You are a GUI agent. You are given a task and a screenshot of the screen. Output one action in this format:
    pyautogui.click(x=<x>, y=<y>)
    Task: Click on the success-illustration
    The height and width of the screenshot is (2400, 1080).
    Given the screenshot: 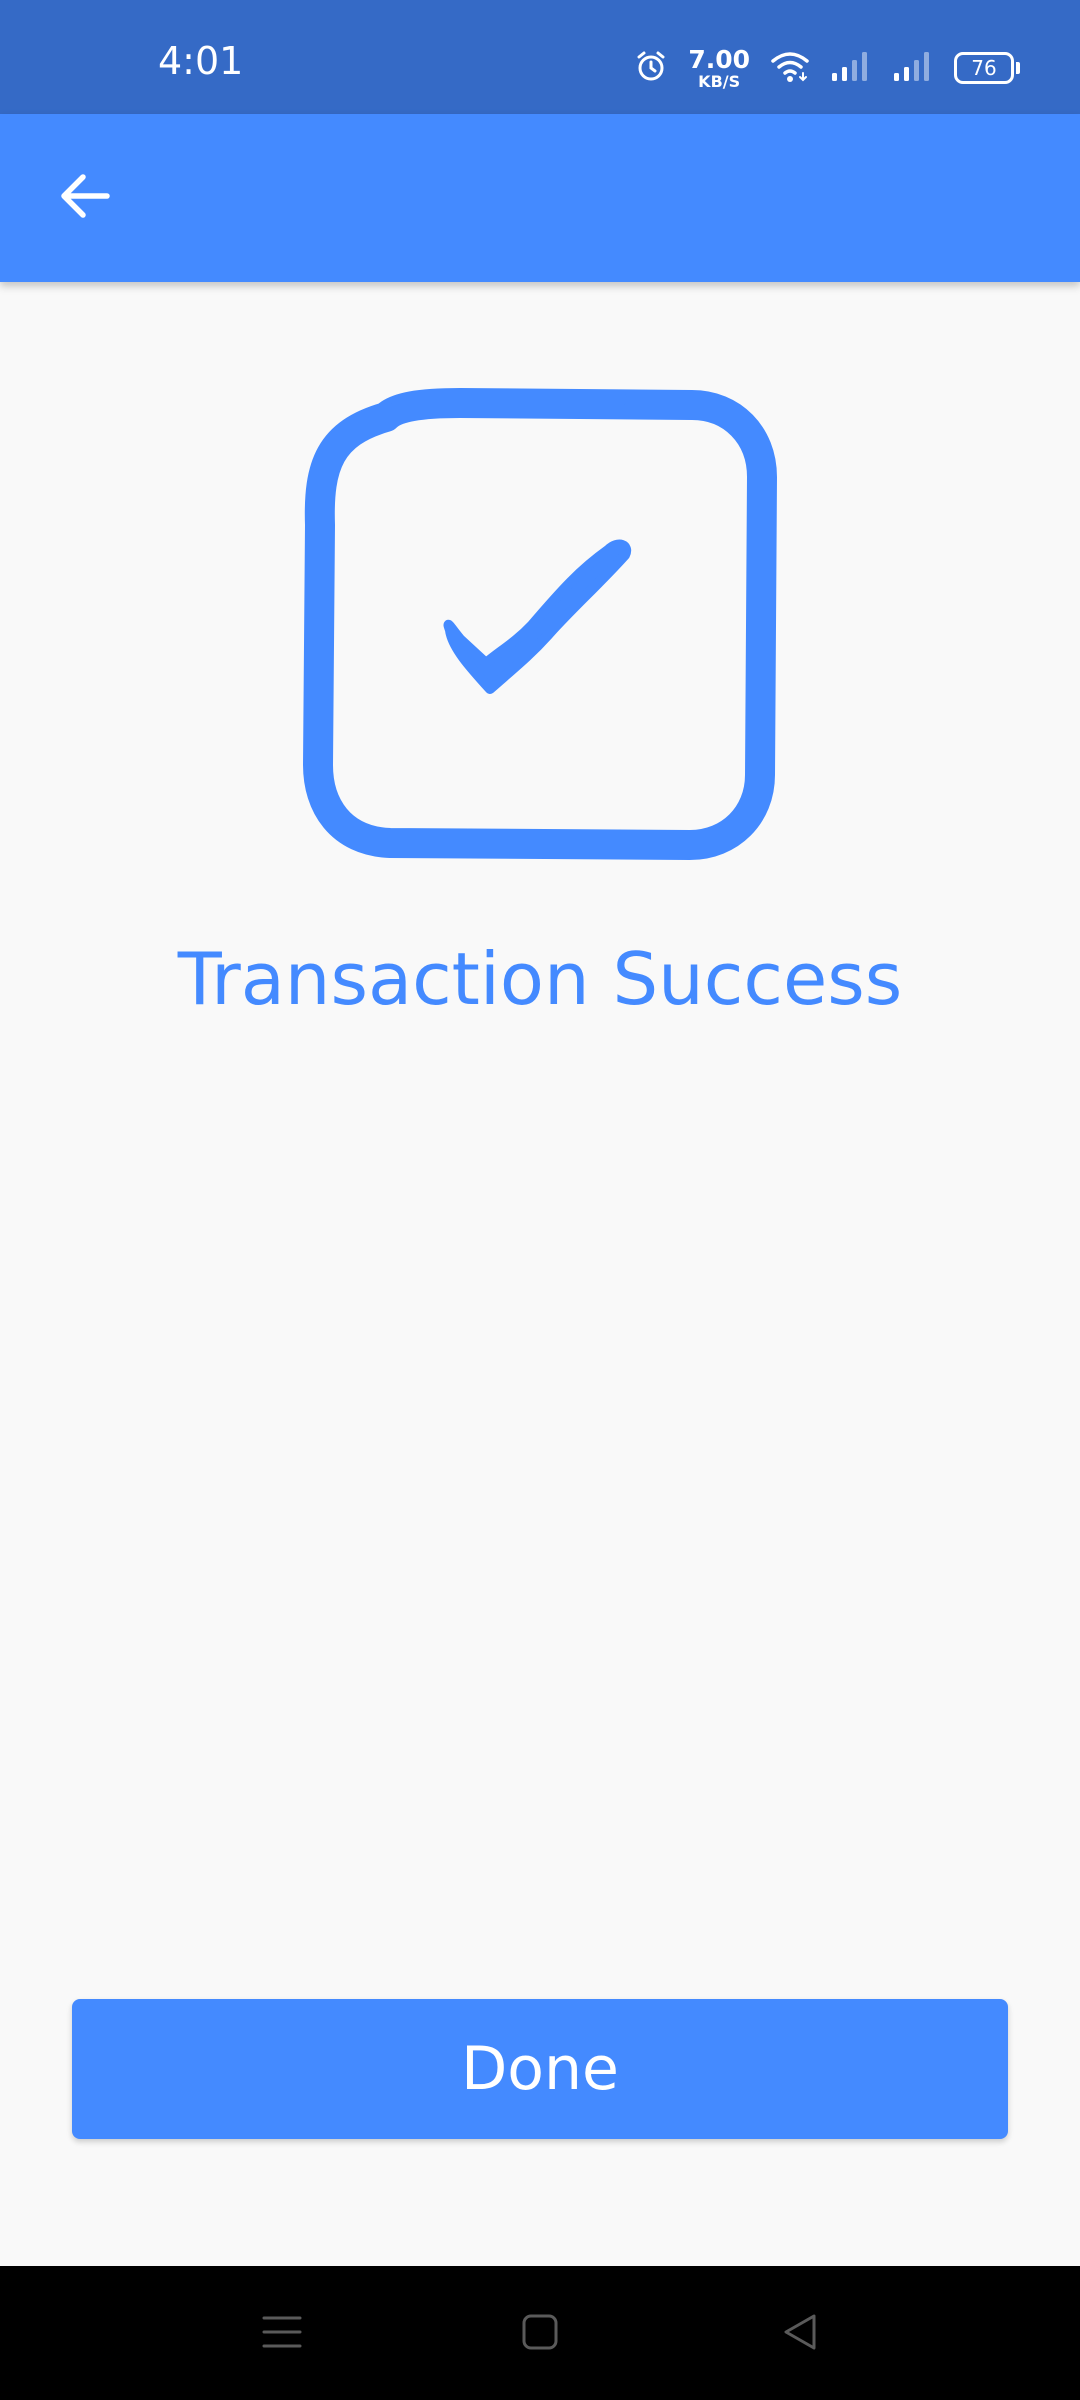 What is the action you would take?
    pyautogui.click(x=540, y=625)
    